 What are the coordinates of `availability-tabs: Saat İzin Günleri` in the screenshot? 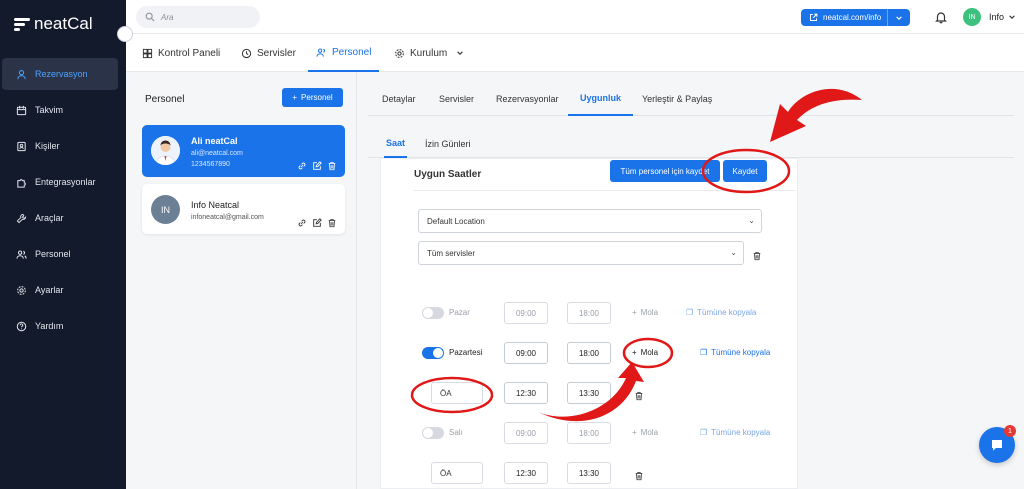 It's located at (691, 144).